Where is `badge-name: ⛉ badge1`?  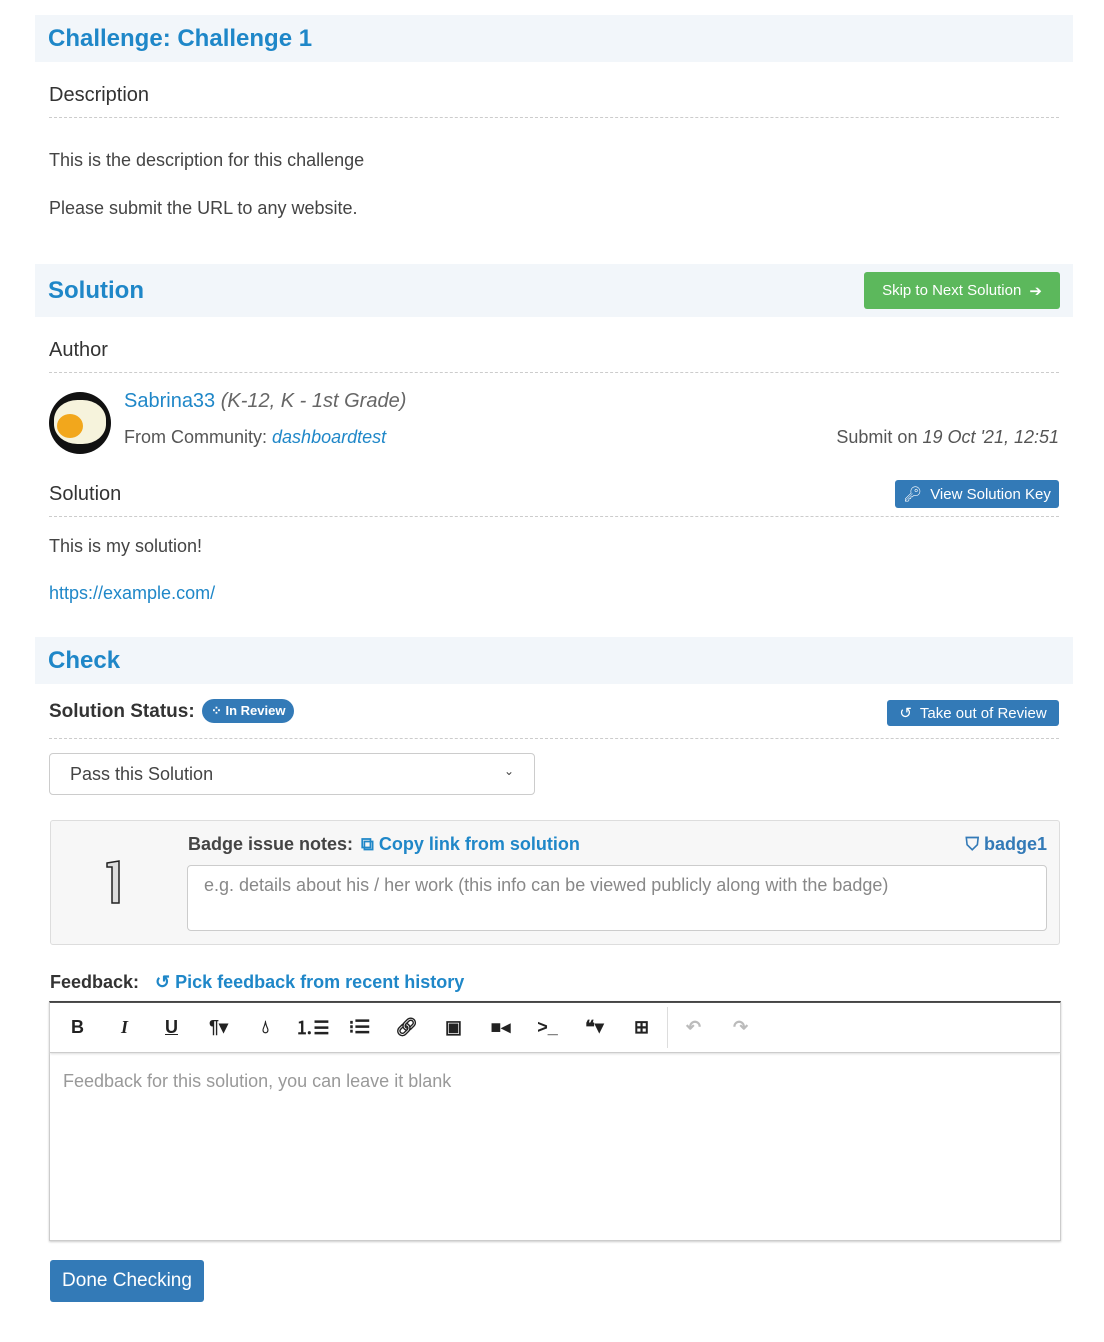 badge-name: ⛉ badge1 is located at coordinates (1006, 844).